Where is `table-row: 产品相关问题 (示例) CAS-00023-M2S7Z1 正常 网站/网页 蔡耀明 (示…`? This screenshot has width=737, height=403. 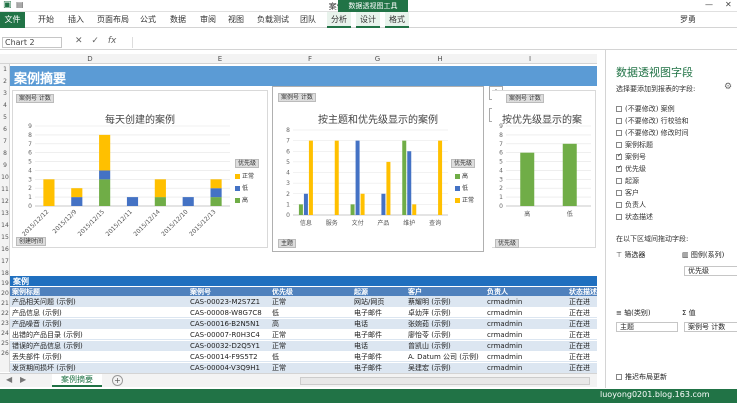
table-row: 产品相关问题 (示例) CAS-00023-M2S7Z1 正常 网站/网页 蔡耀明 (示… is located at coordinates (303, 302).